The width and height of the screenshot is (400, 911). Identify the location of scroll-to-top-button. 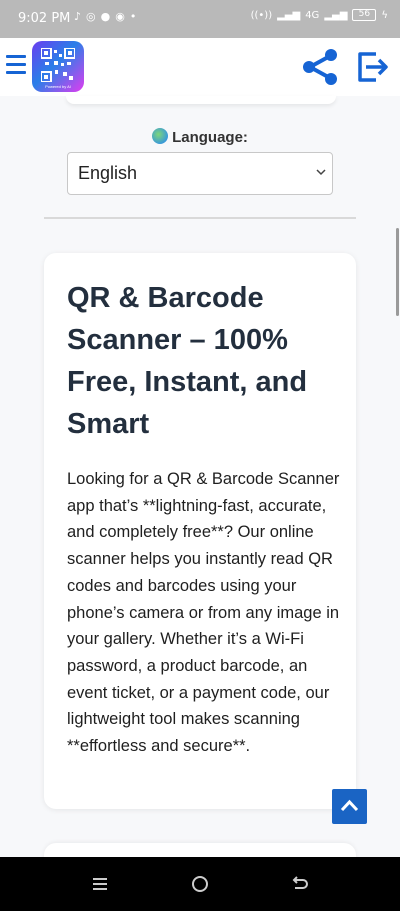
(349, 806).